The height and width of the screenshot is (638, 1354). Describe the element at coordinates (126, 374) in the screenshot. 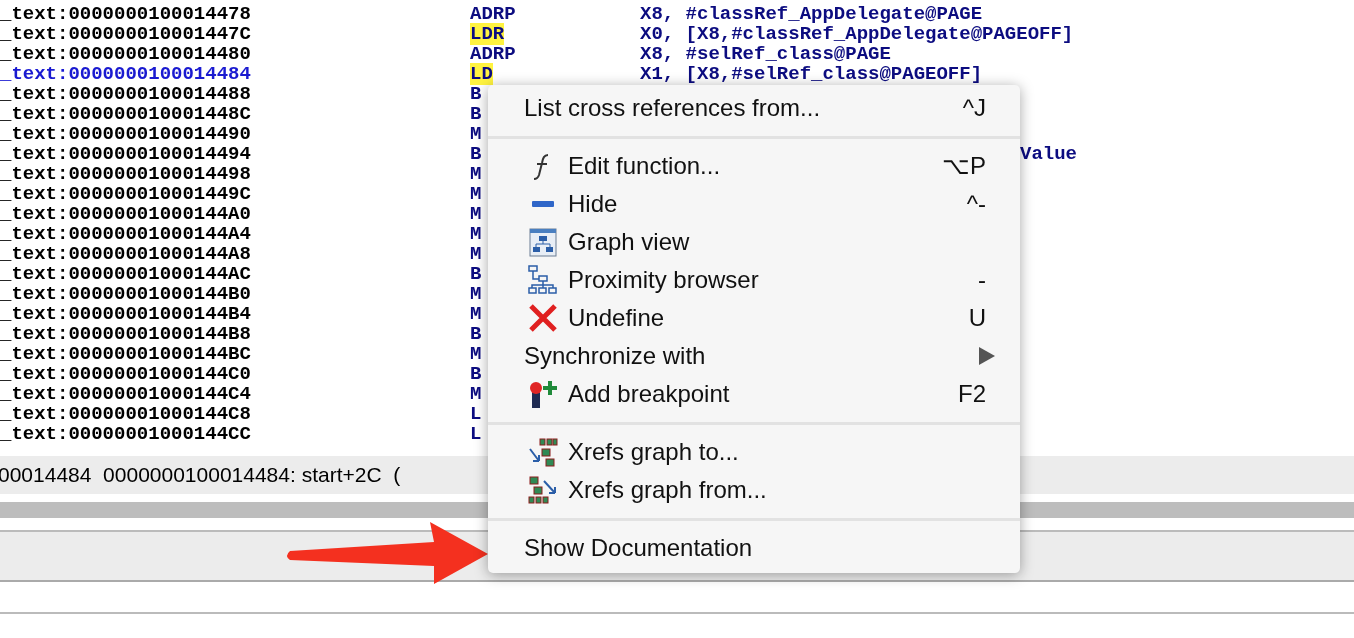

I see `address-text: _text:00000001000144C0` at that location.